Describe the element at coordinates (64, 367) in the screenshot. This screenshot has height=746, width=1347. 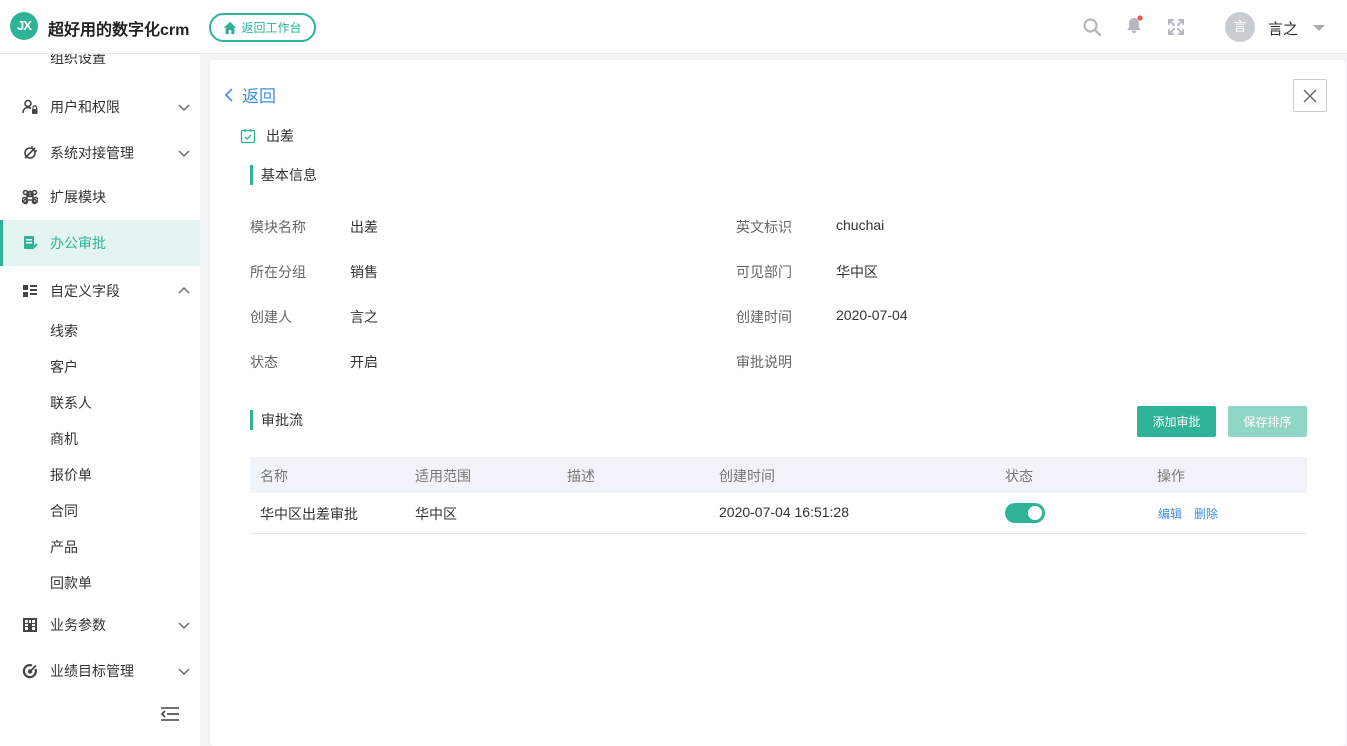
I see `sidebar-subitem-customers: 客户` at that location.